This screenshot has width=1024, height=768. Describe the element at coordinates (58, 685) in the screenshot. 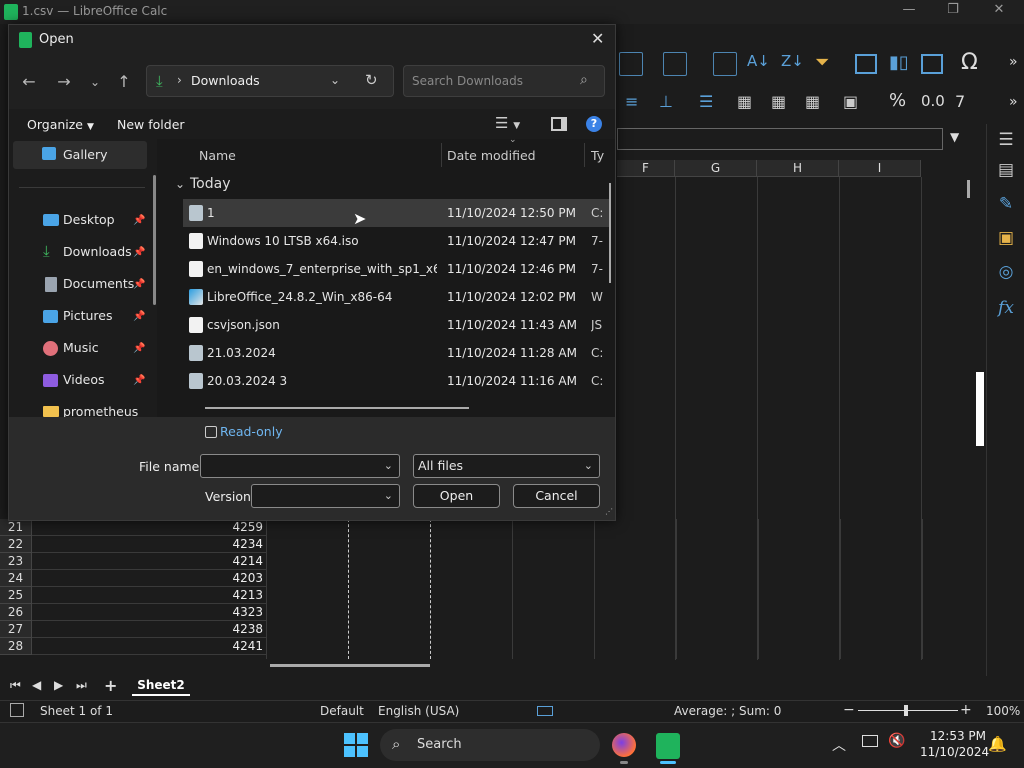

I see `next-sheet-icon: ▶` at that location.